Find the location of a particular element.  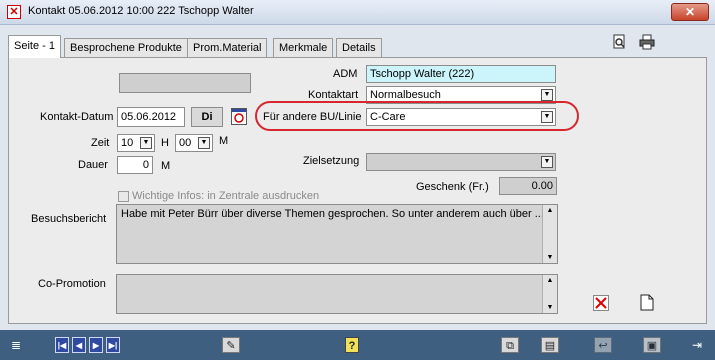

save-icon: ▣ is located at coordinates (652, 345).